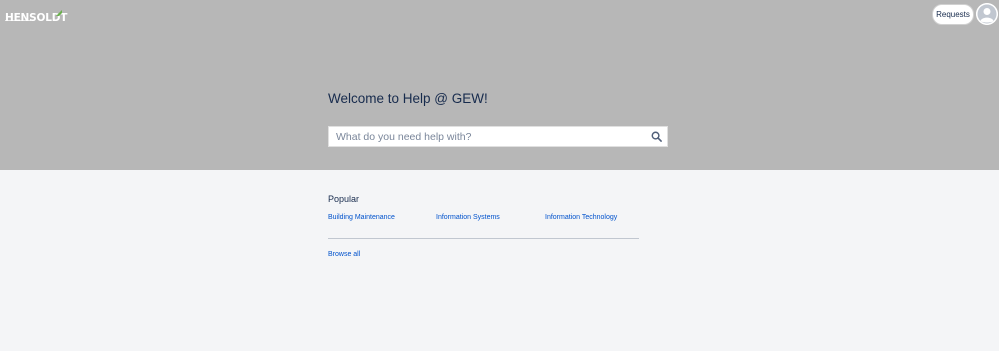 Image resolution: width=999 pixels, height=351 pixels. Describe the element at coordinates (59, 13) in the screenshot. I see `logo-accent-icon` at that location.